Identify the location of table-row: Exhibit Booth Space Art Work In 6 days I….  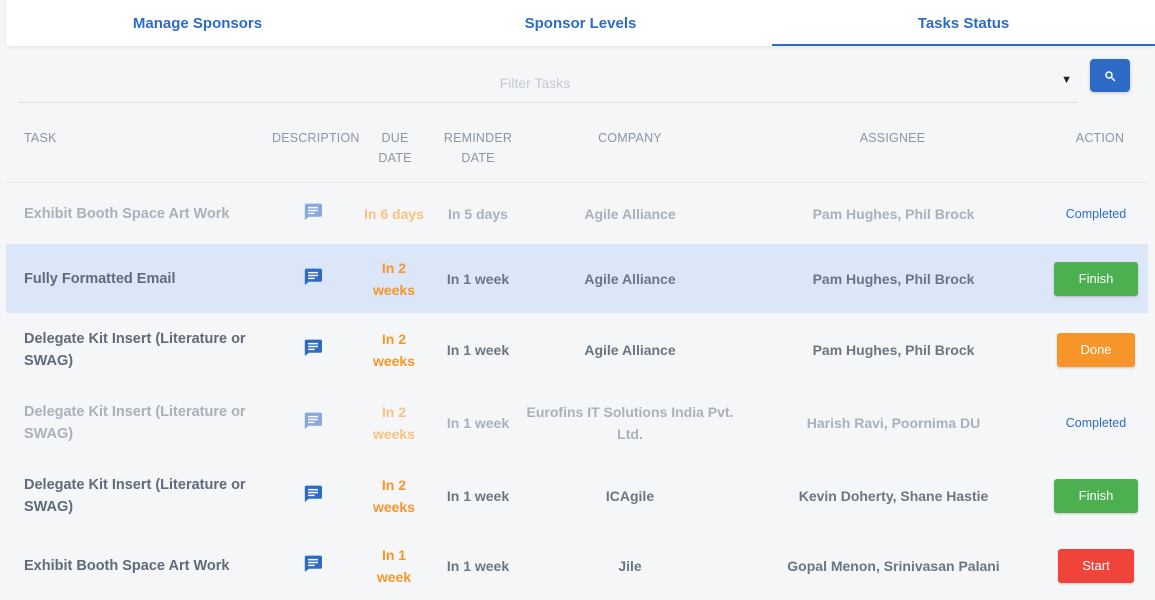
(577, 213).